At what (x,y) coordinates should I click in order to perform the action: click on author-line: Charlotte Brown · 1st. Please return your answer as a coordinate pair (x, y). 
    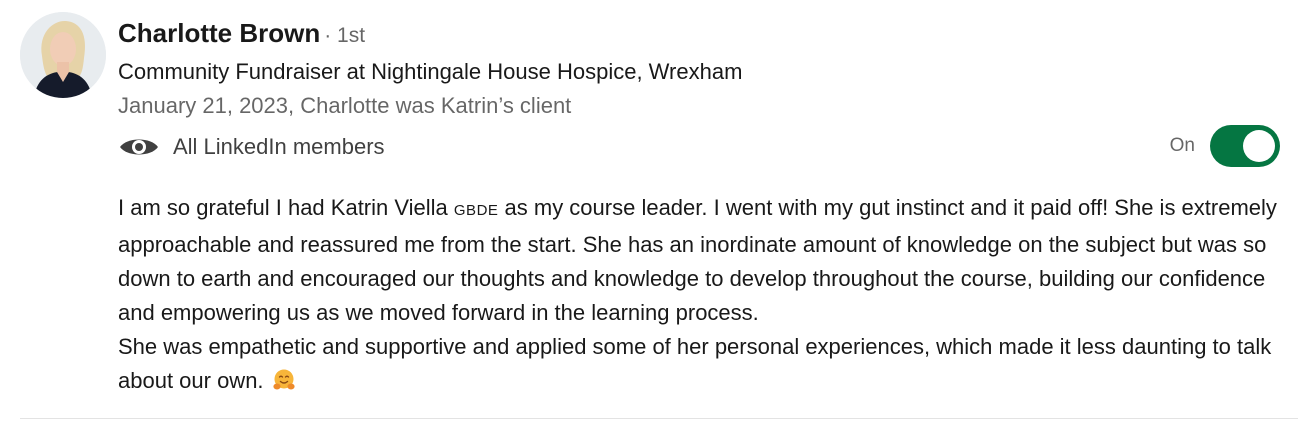
    Looking at the image, I should click on (241, 35).